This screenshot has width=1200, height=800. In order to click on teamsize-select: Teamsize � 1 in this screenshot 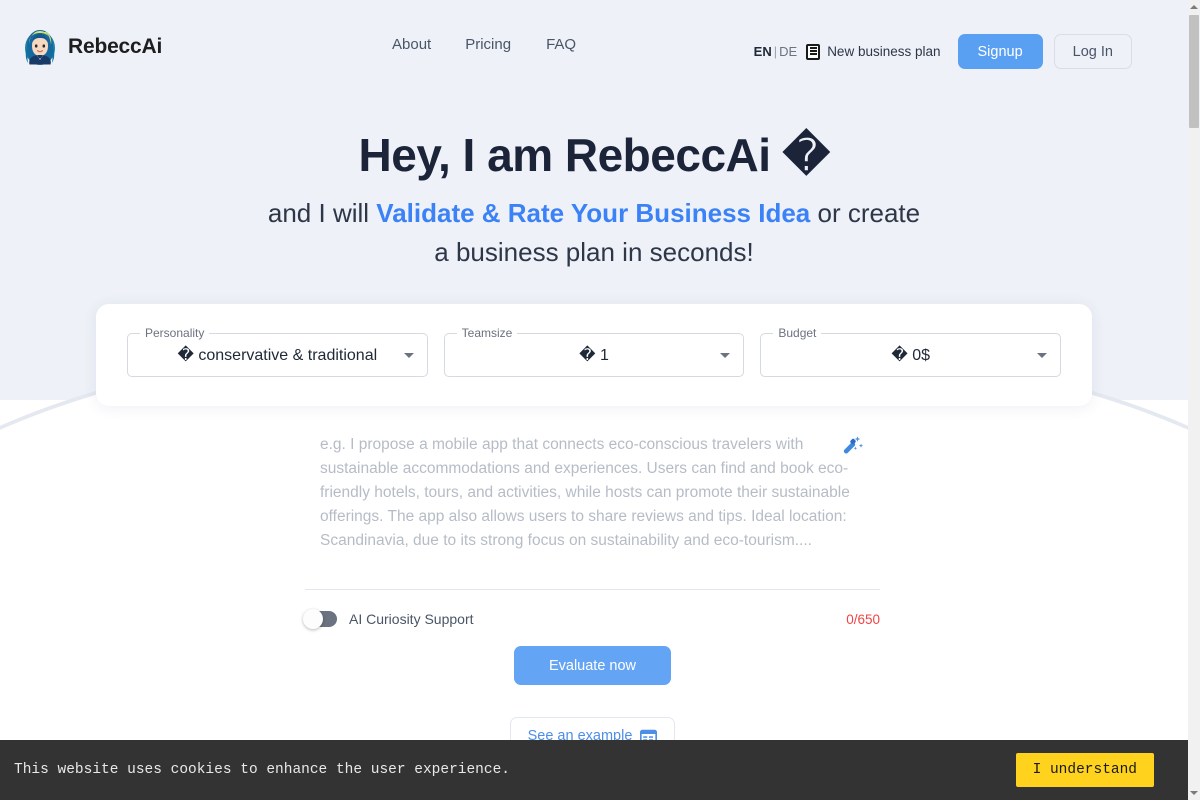, I will do `click(594, 351)`.